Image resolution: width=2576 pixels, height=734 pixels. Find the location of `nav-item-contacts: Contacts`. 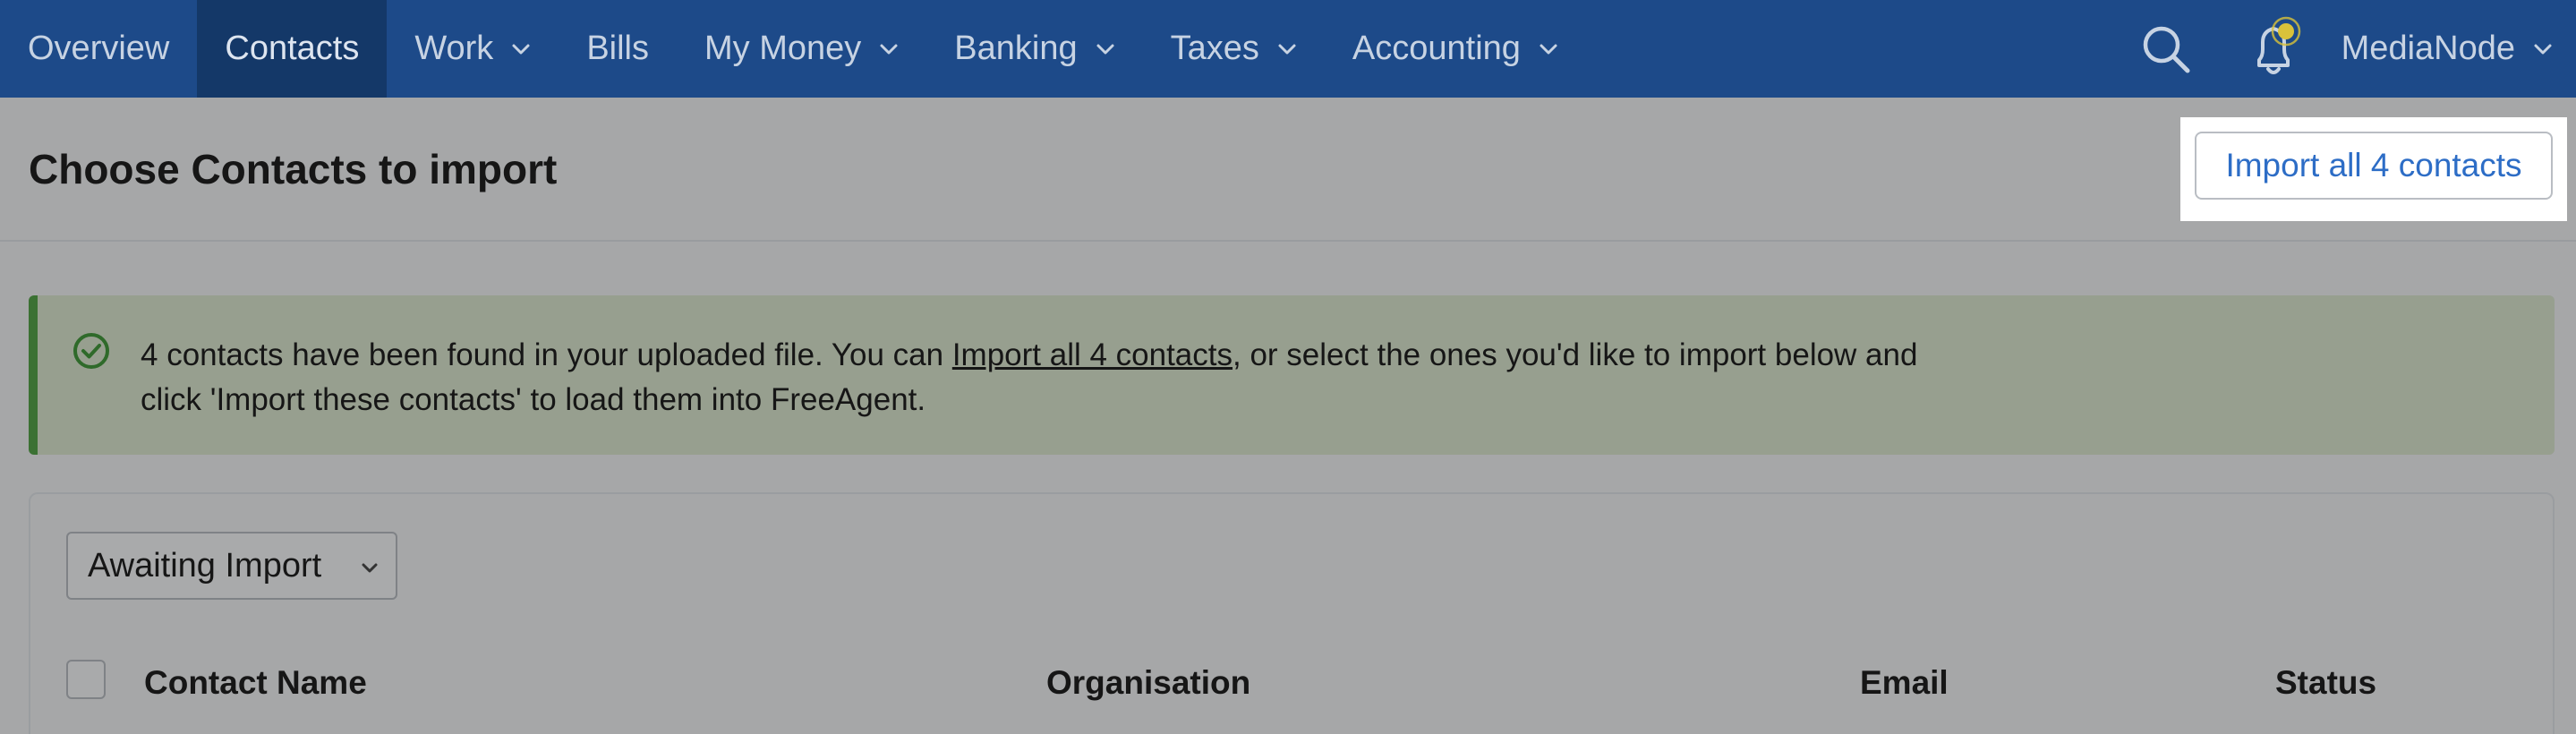

nav-item-contacts: Contacts is located at coordinates (292, 49).